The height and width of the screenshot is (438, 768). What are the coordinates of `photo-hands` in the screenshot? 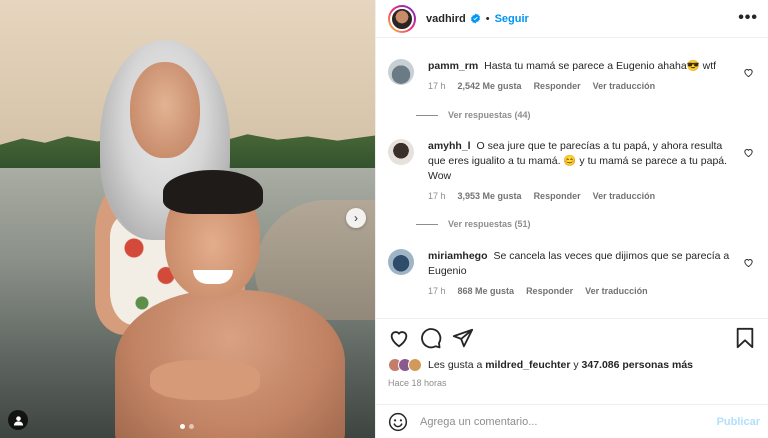 It's located at (205, 380).